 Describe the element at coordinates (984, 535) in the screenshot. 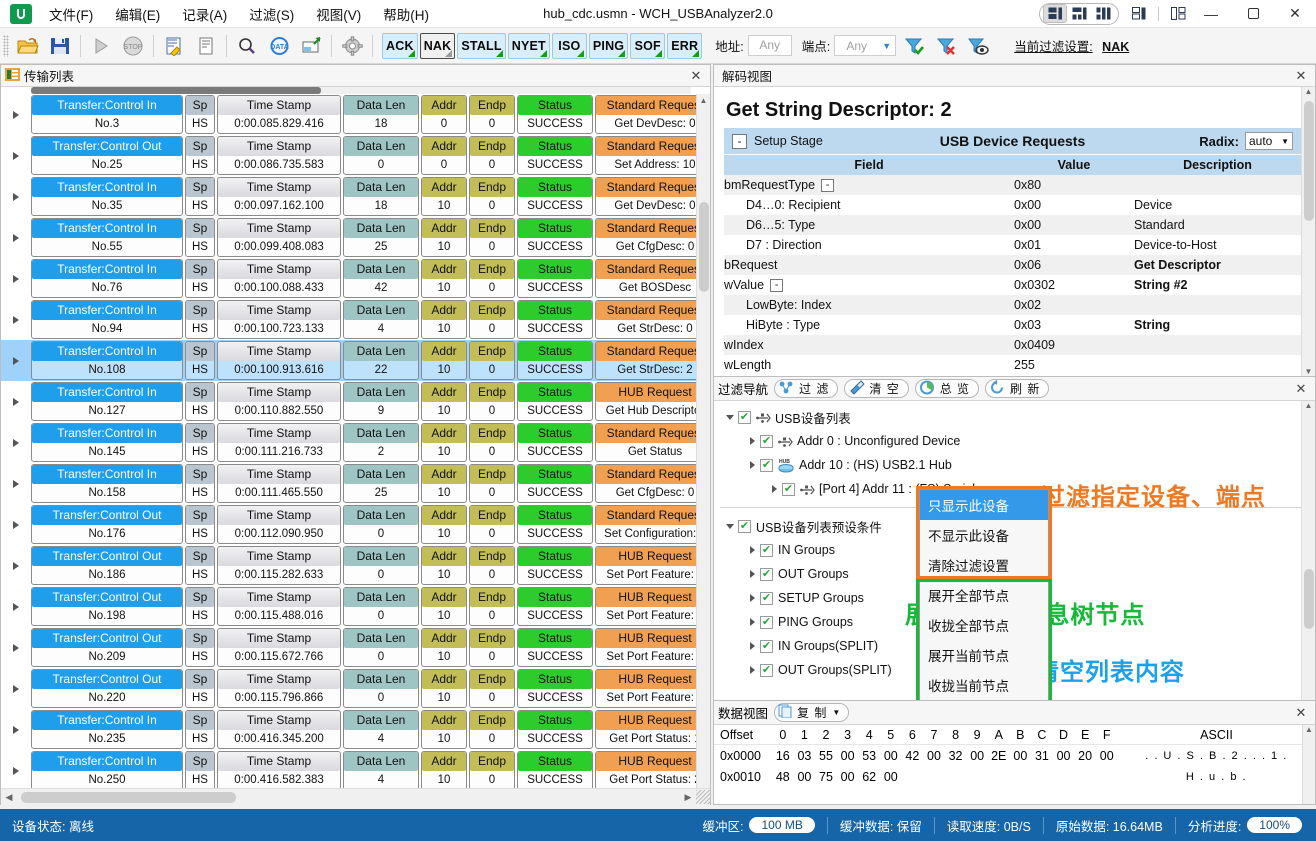

I see `context-menu-item: 不显示此设备` at that location.